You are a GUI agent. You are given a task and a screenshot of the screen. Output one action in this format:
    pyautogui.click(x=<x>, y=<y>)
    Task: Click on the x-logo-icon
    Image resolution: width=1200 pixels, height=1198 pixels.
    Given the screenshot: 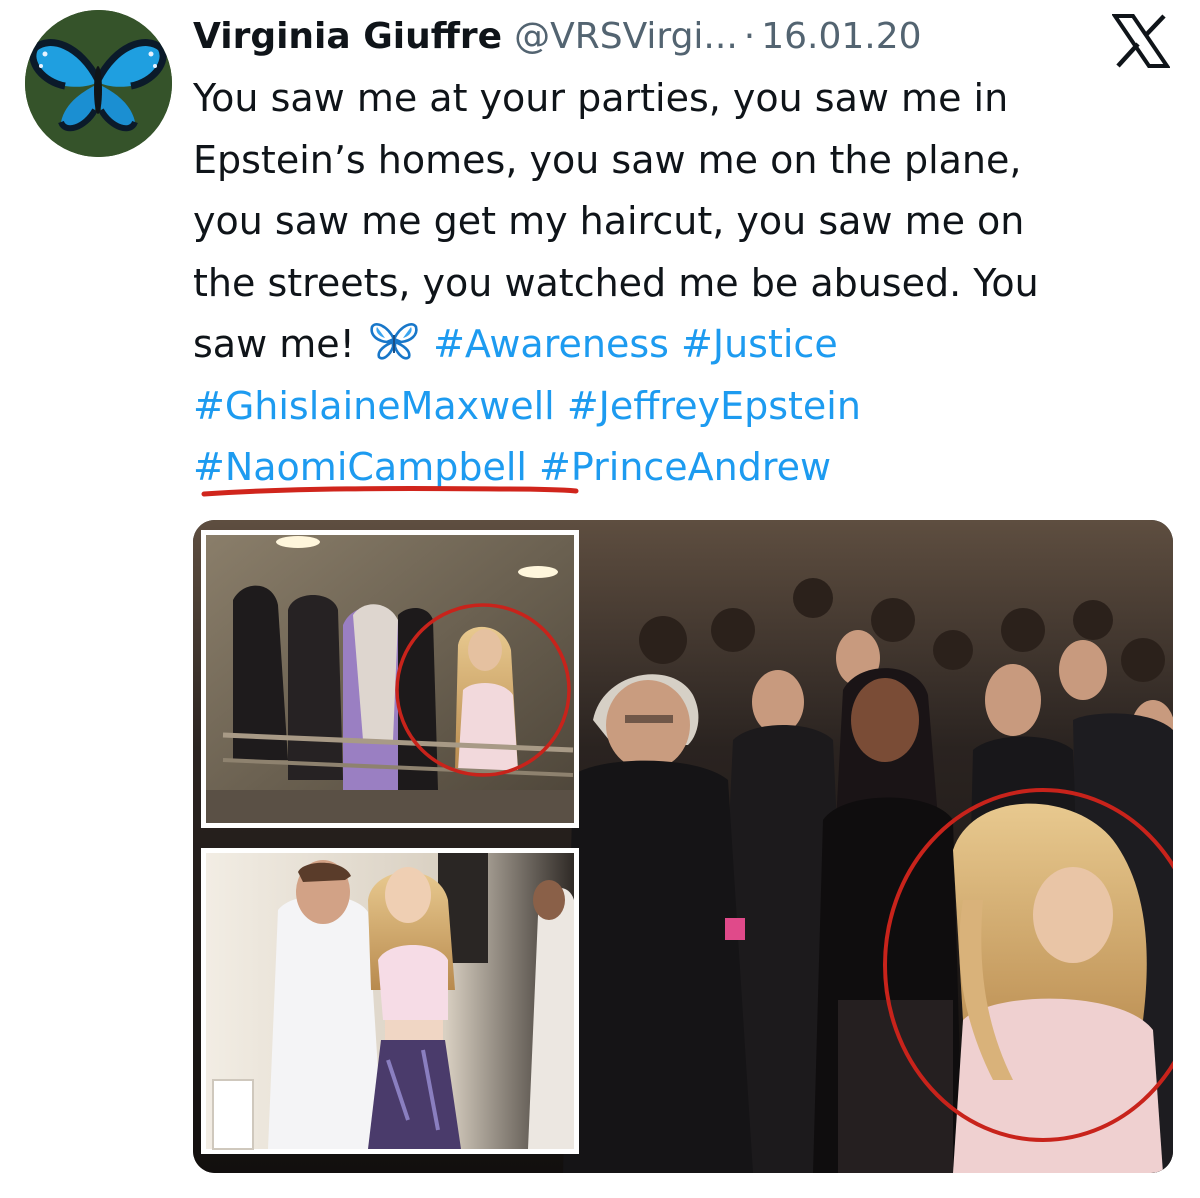 What is the action you would take?
    pyautogui.click(x=1141, y=41)
    